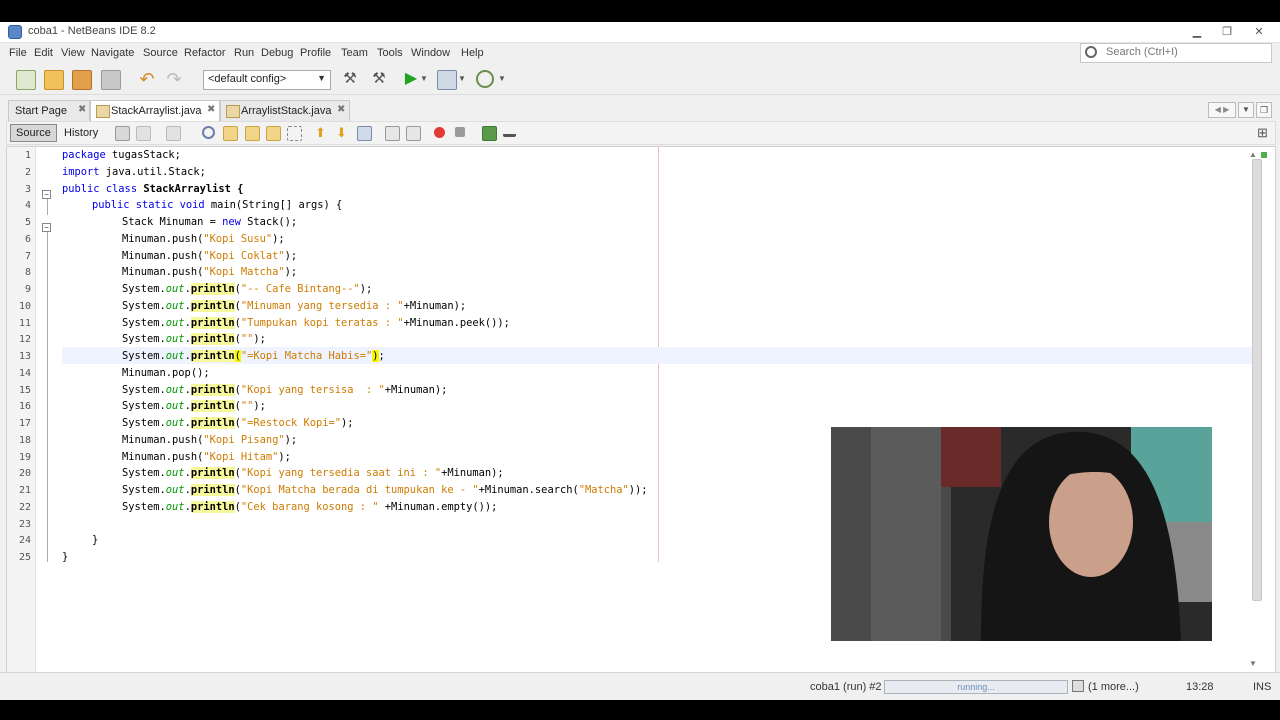  I want to click on open-project-icon, so click(82, 80).